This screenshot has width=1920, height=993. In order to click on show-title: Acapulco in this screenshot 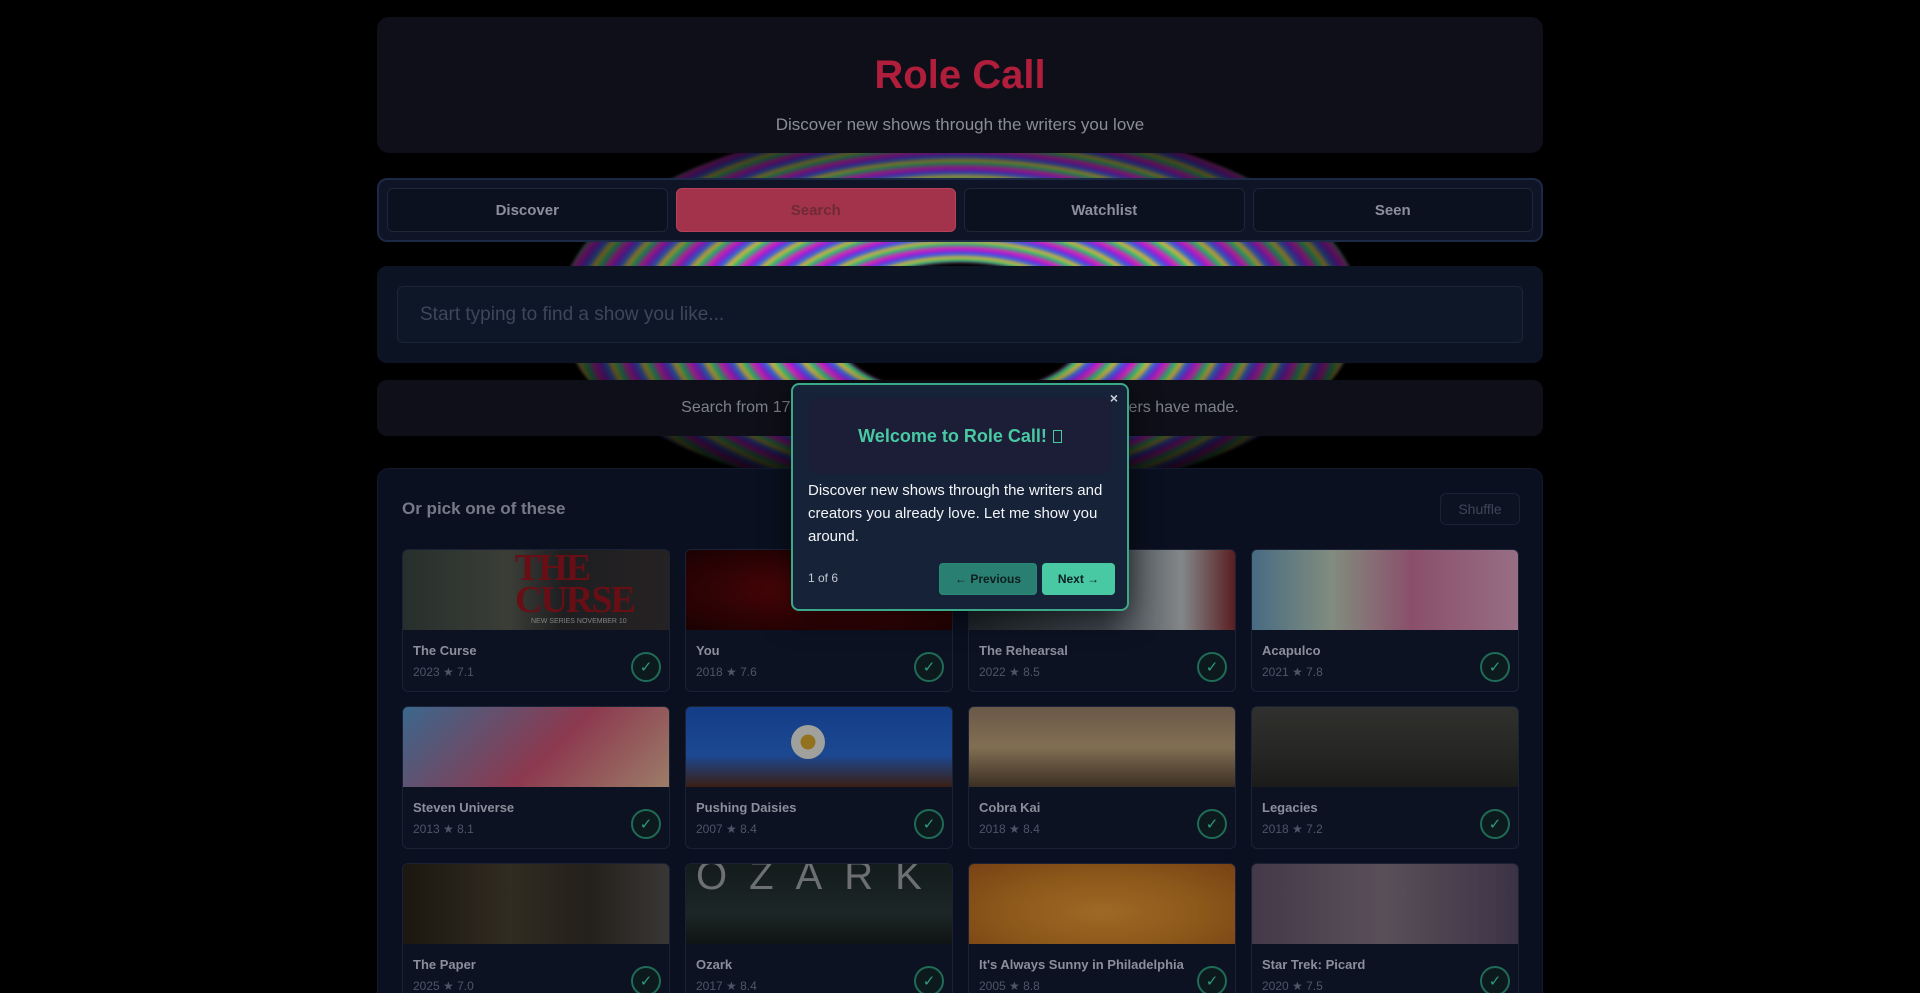, I will do `click(1291, 650)`.